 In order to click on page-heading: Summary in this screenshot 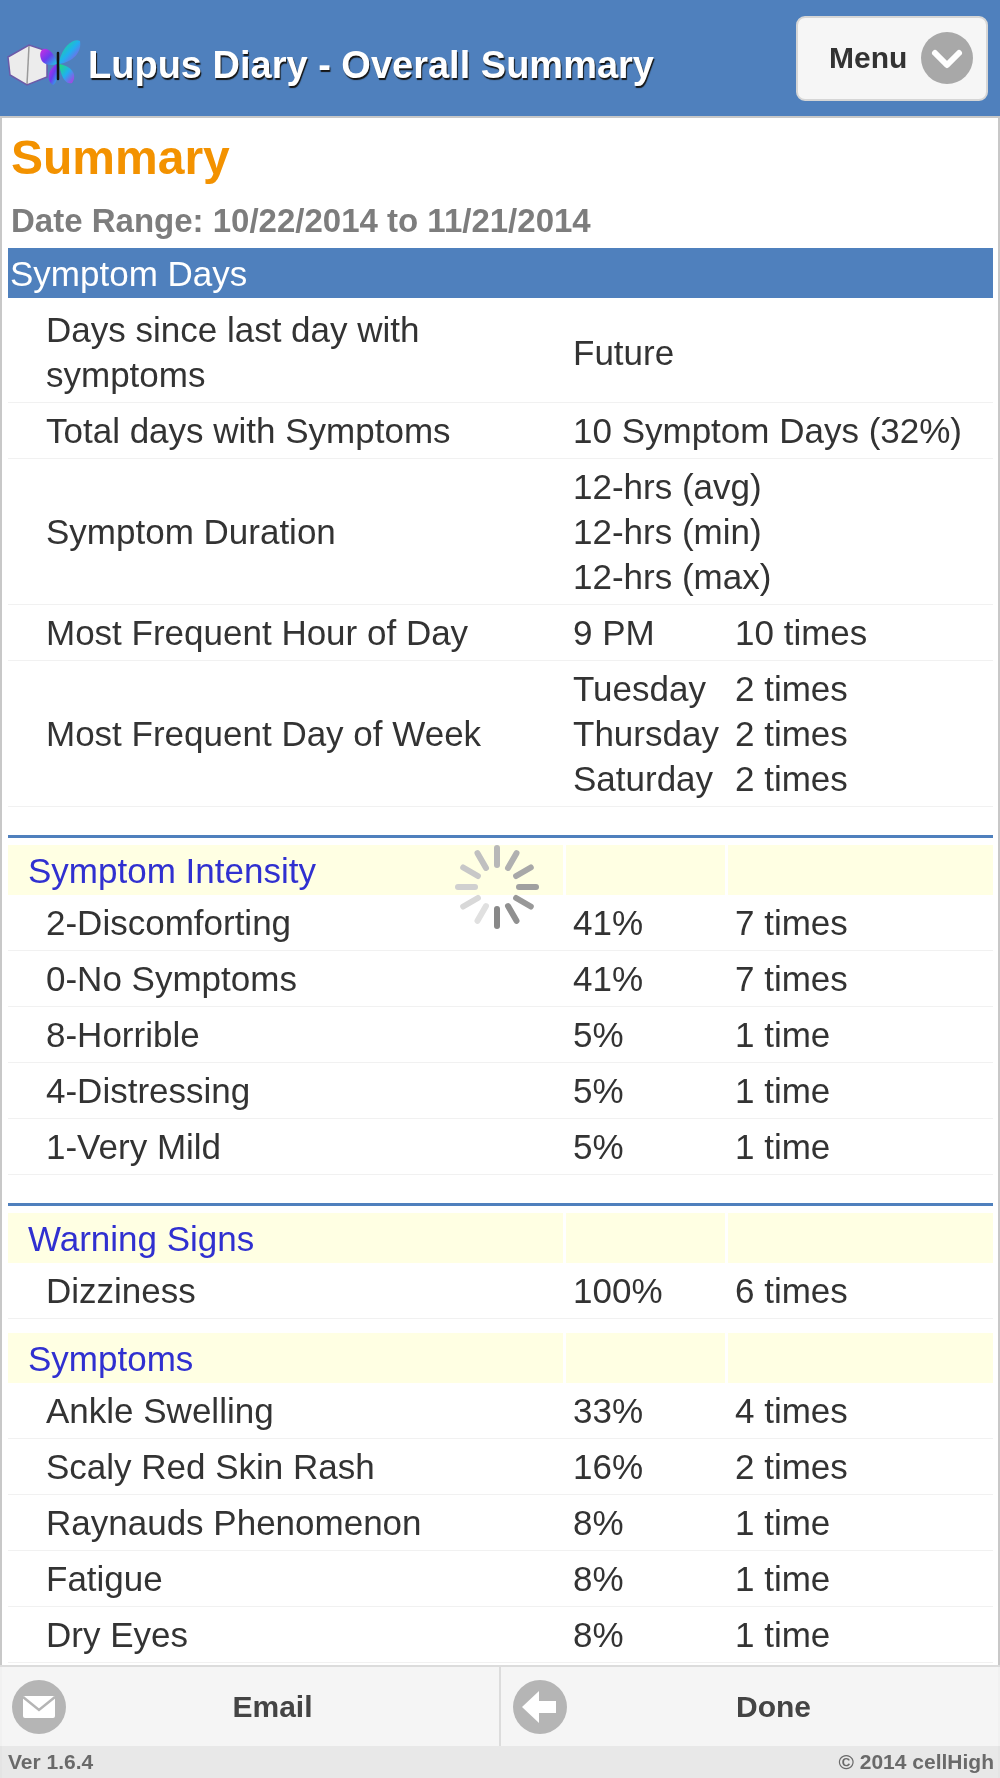, I will do `click(120, 158)`.